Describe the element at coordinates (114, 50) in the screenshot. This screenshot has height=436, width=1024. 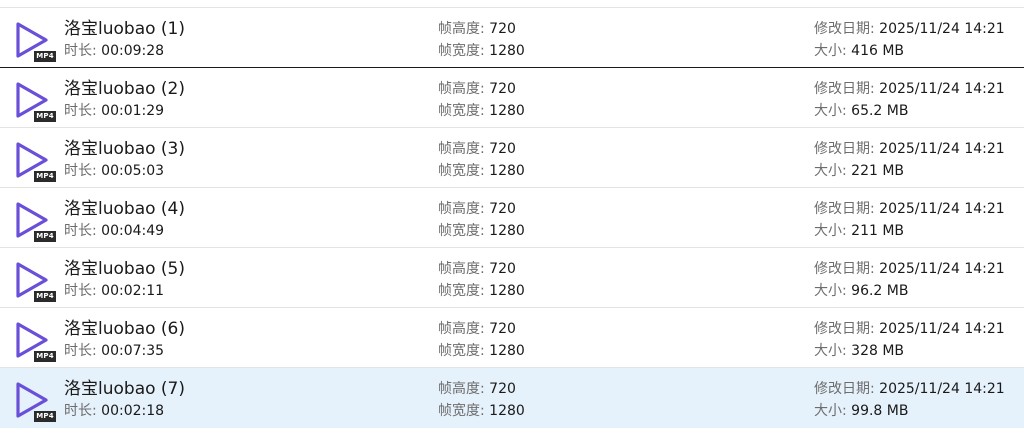
I see `duration-field: 时长: 00:09:28` at that location.